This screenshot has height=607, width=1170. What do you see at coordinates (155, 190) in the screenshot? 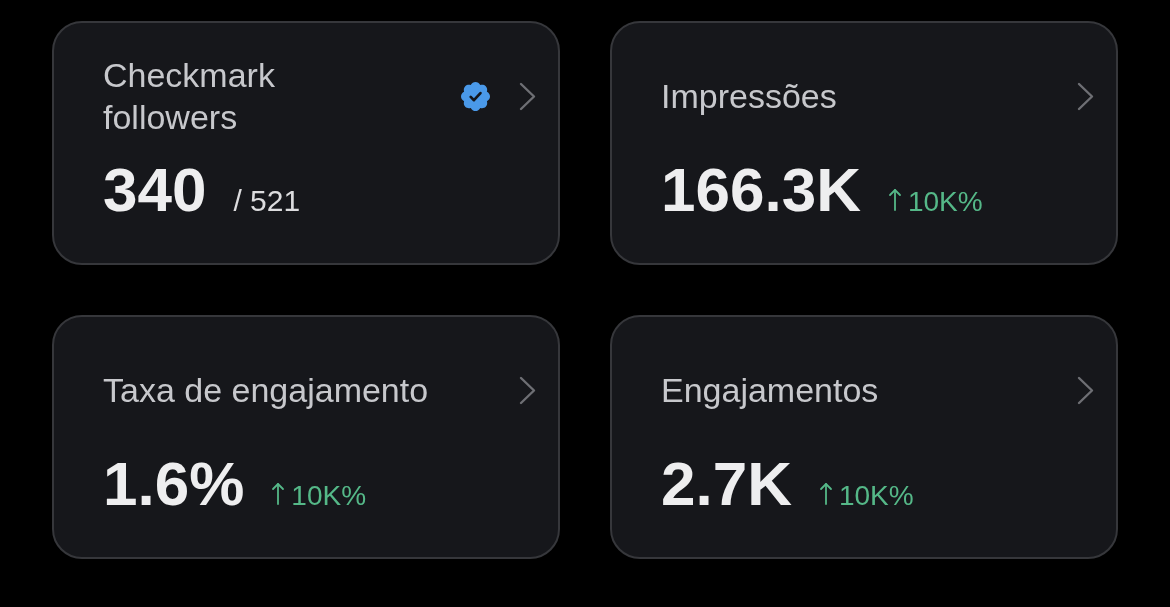
I see `metric-value: 340` at bounding box center [155, 190].